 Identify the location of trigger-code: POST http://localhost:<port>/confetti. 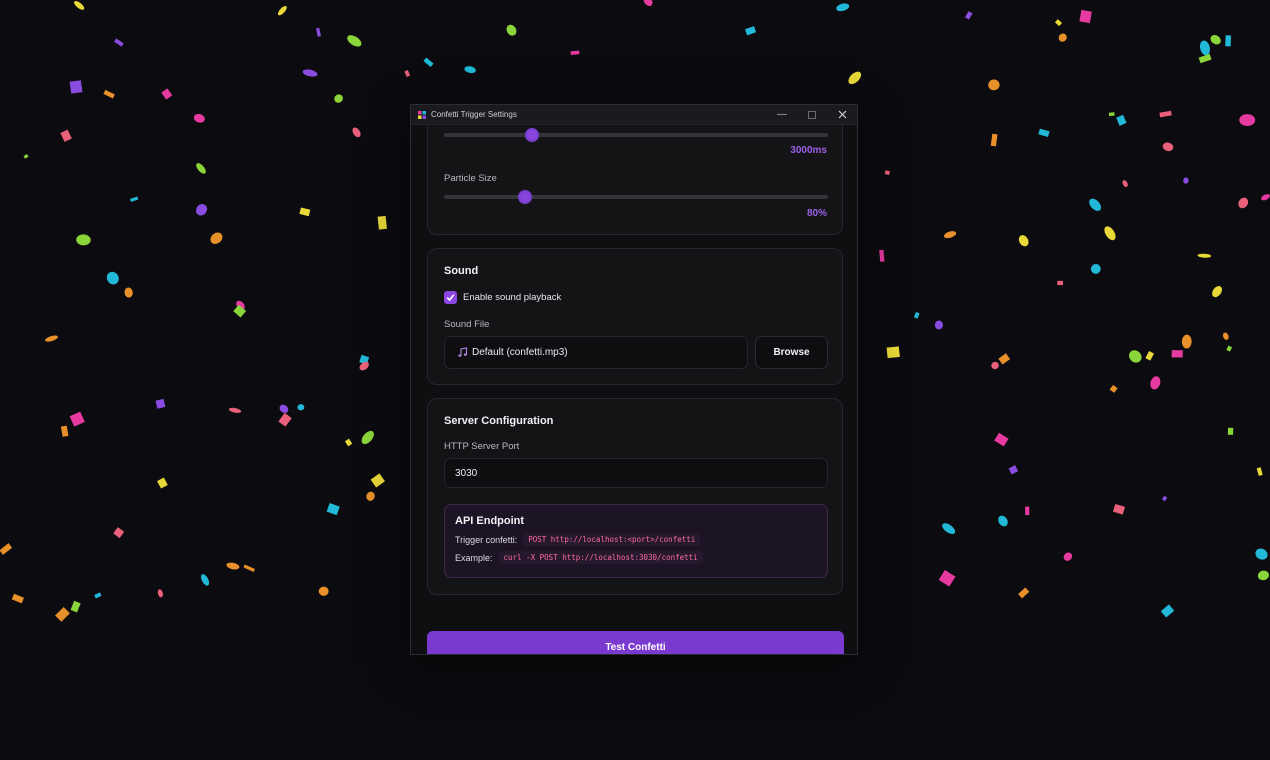
(612, 539).